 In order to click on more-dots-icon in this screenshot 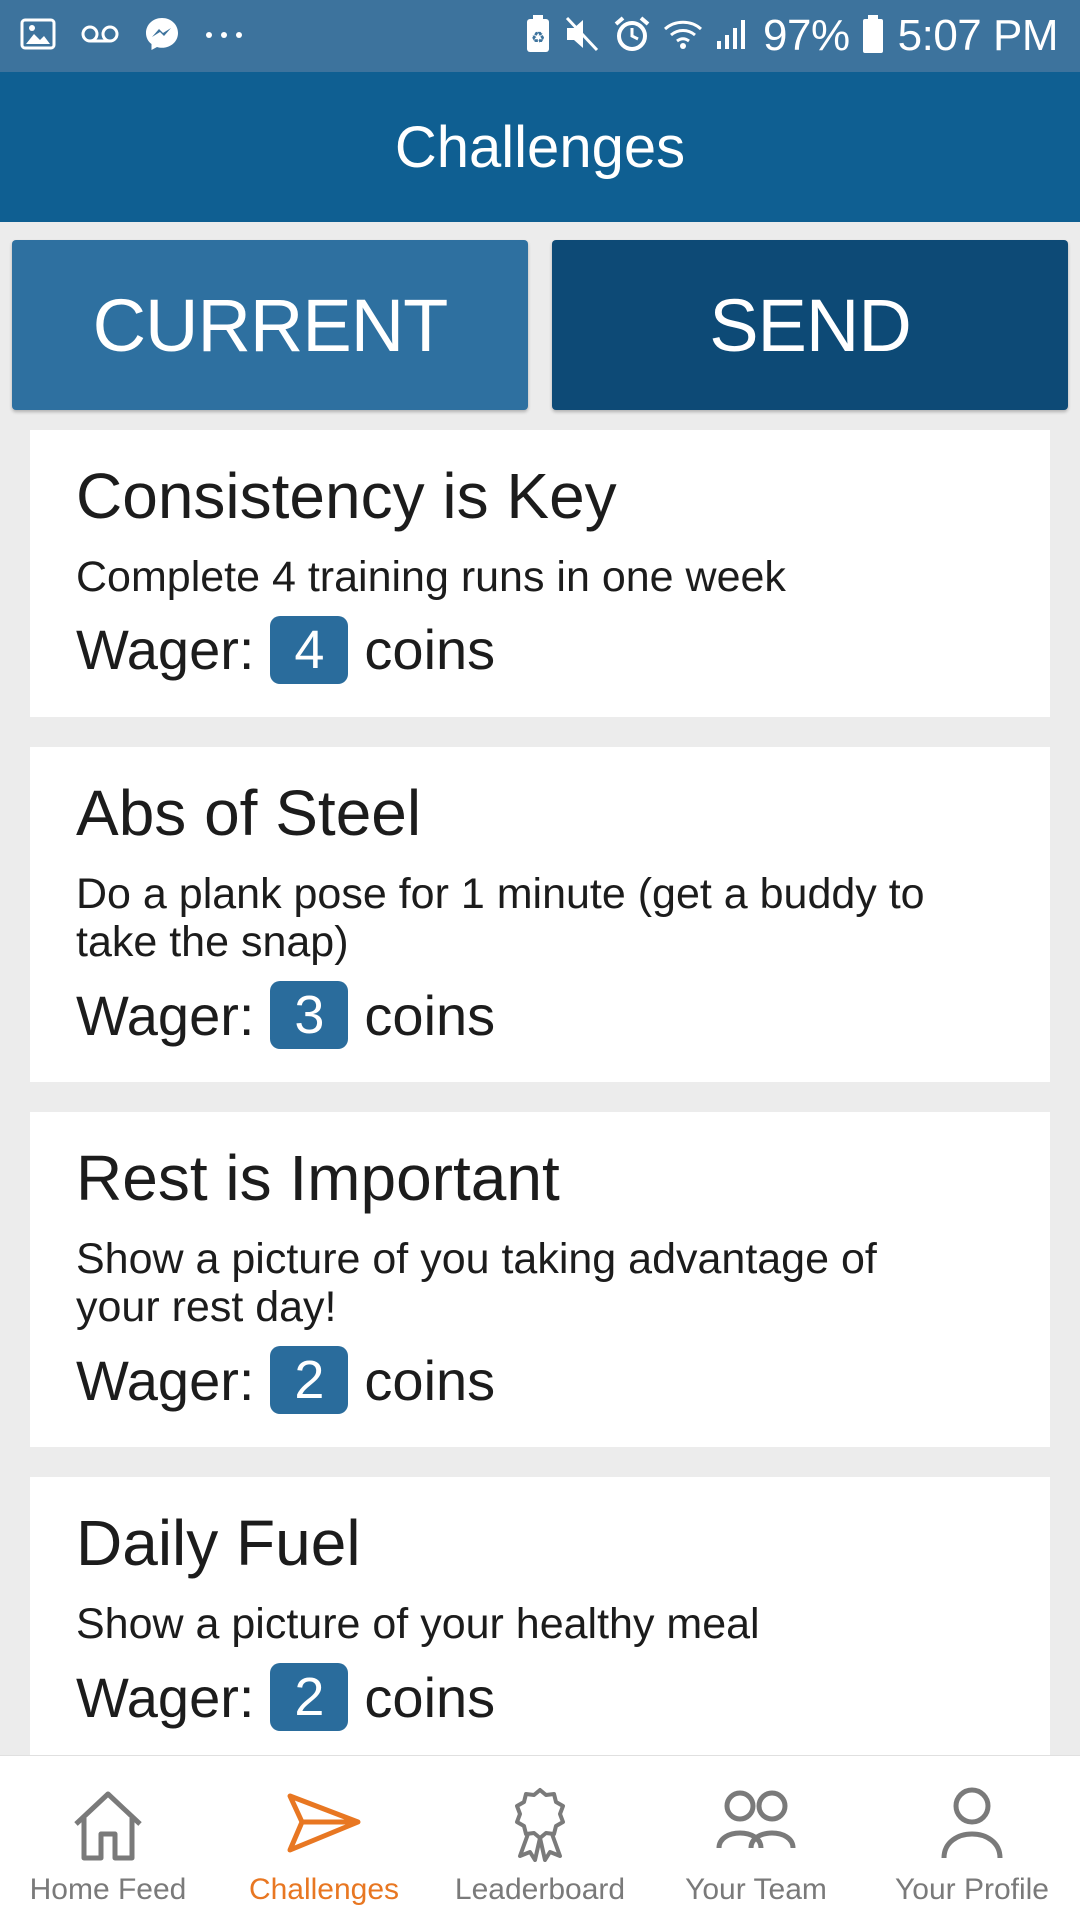, I will do `click(224, 36)`.